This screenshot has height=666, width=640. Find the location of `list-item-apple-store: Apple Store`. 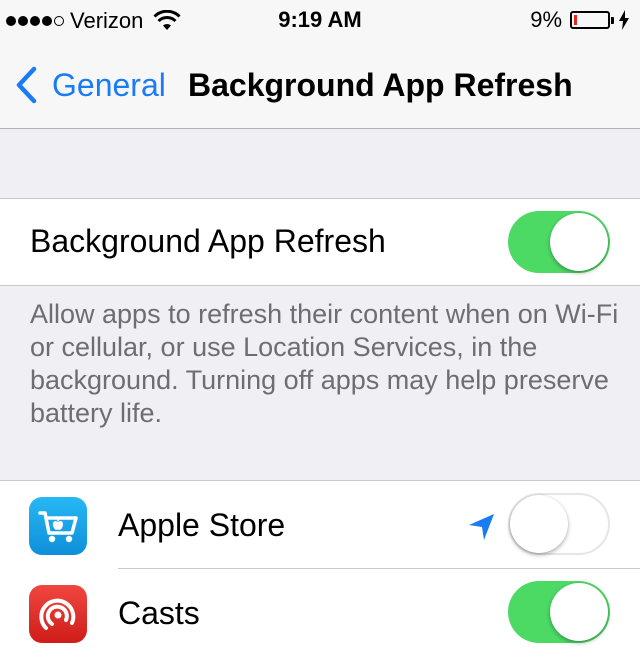

list-item-apple-store: Apple Store is located at coordinates (320, 525).